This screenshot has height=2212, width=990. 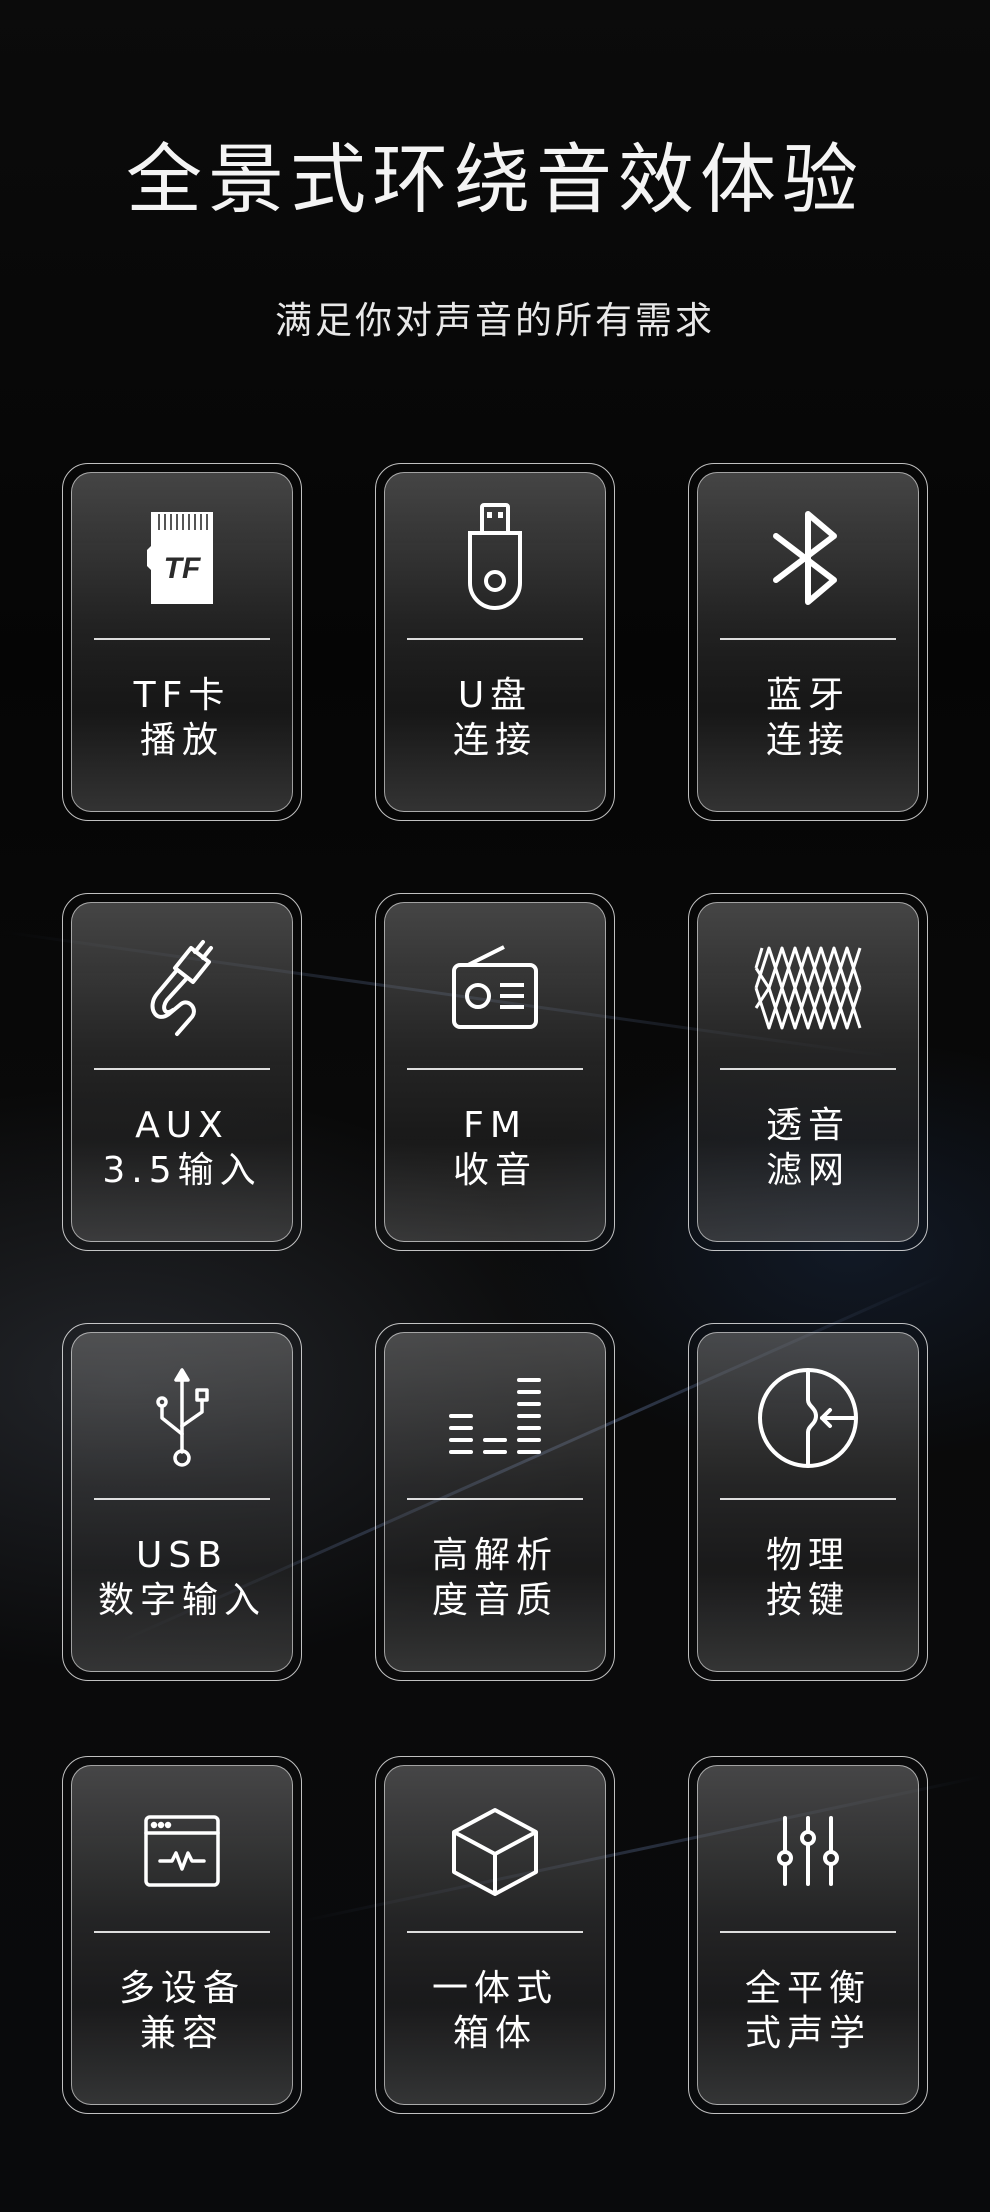 I want to click on feature-card-mesh: 透音 滤网, so click(x=808, y=1072).